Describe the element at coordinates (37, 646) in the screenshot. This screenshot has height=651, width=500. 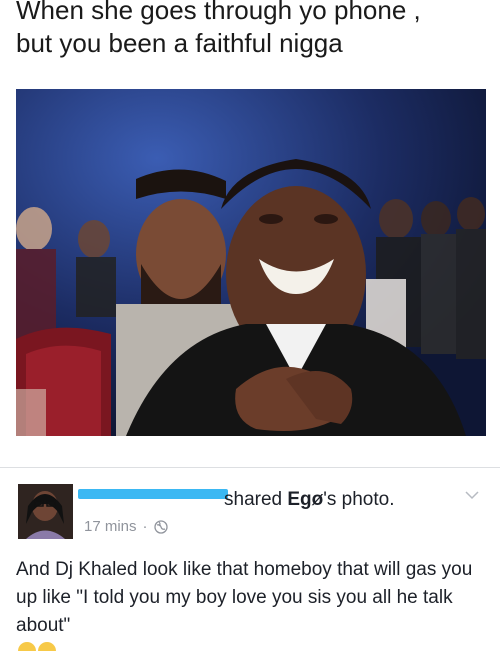
I see `reaction-icons` at that location.